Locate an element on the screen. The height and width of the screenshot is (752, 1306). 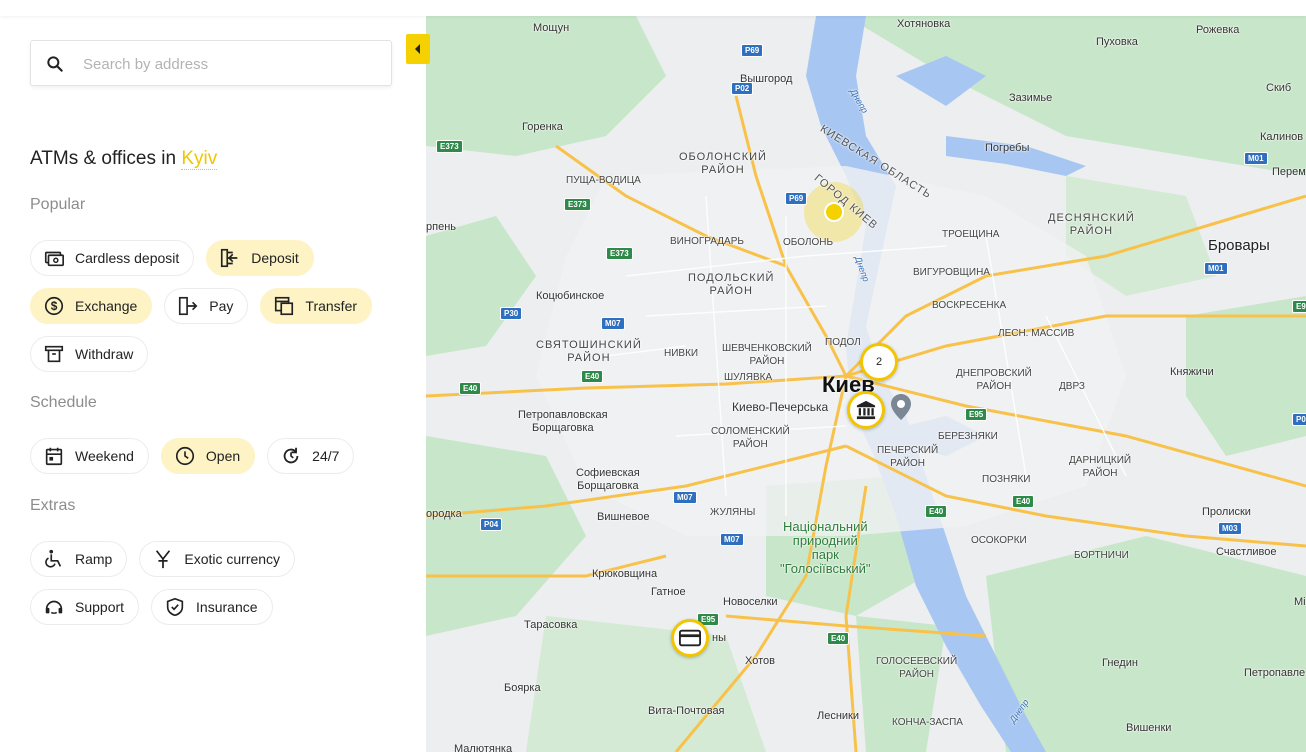
filter-chip-ramp: Ramp is located at coordinates (79, 559).